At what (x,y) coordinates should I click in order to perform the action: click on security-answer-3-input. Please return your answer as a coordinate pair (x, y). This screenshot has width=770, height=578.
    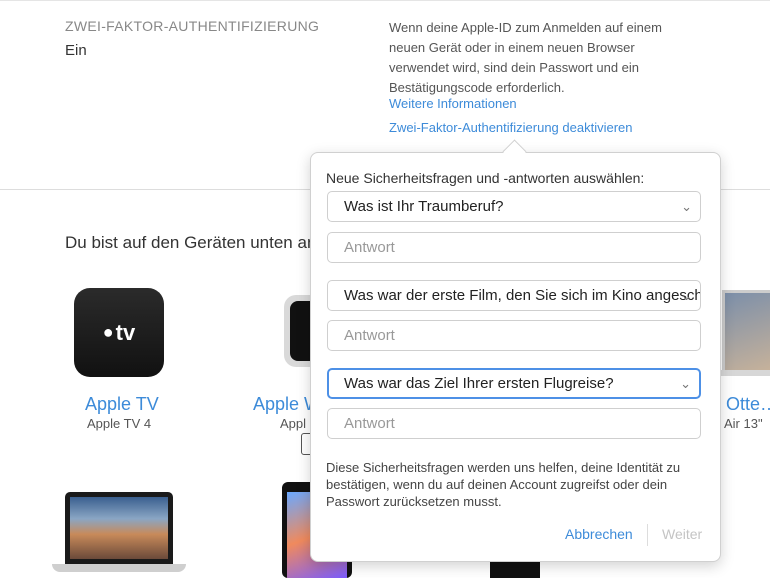
    Looking at the image, I should click on (514, 423).